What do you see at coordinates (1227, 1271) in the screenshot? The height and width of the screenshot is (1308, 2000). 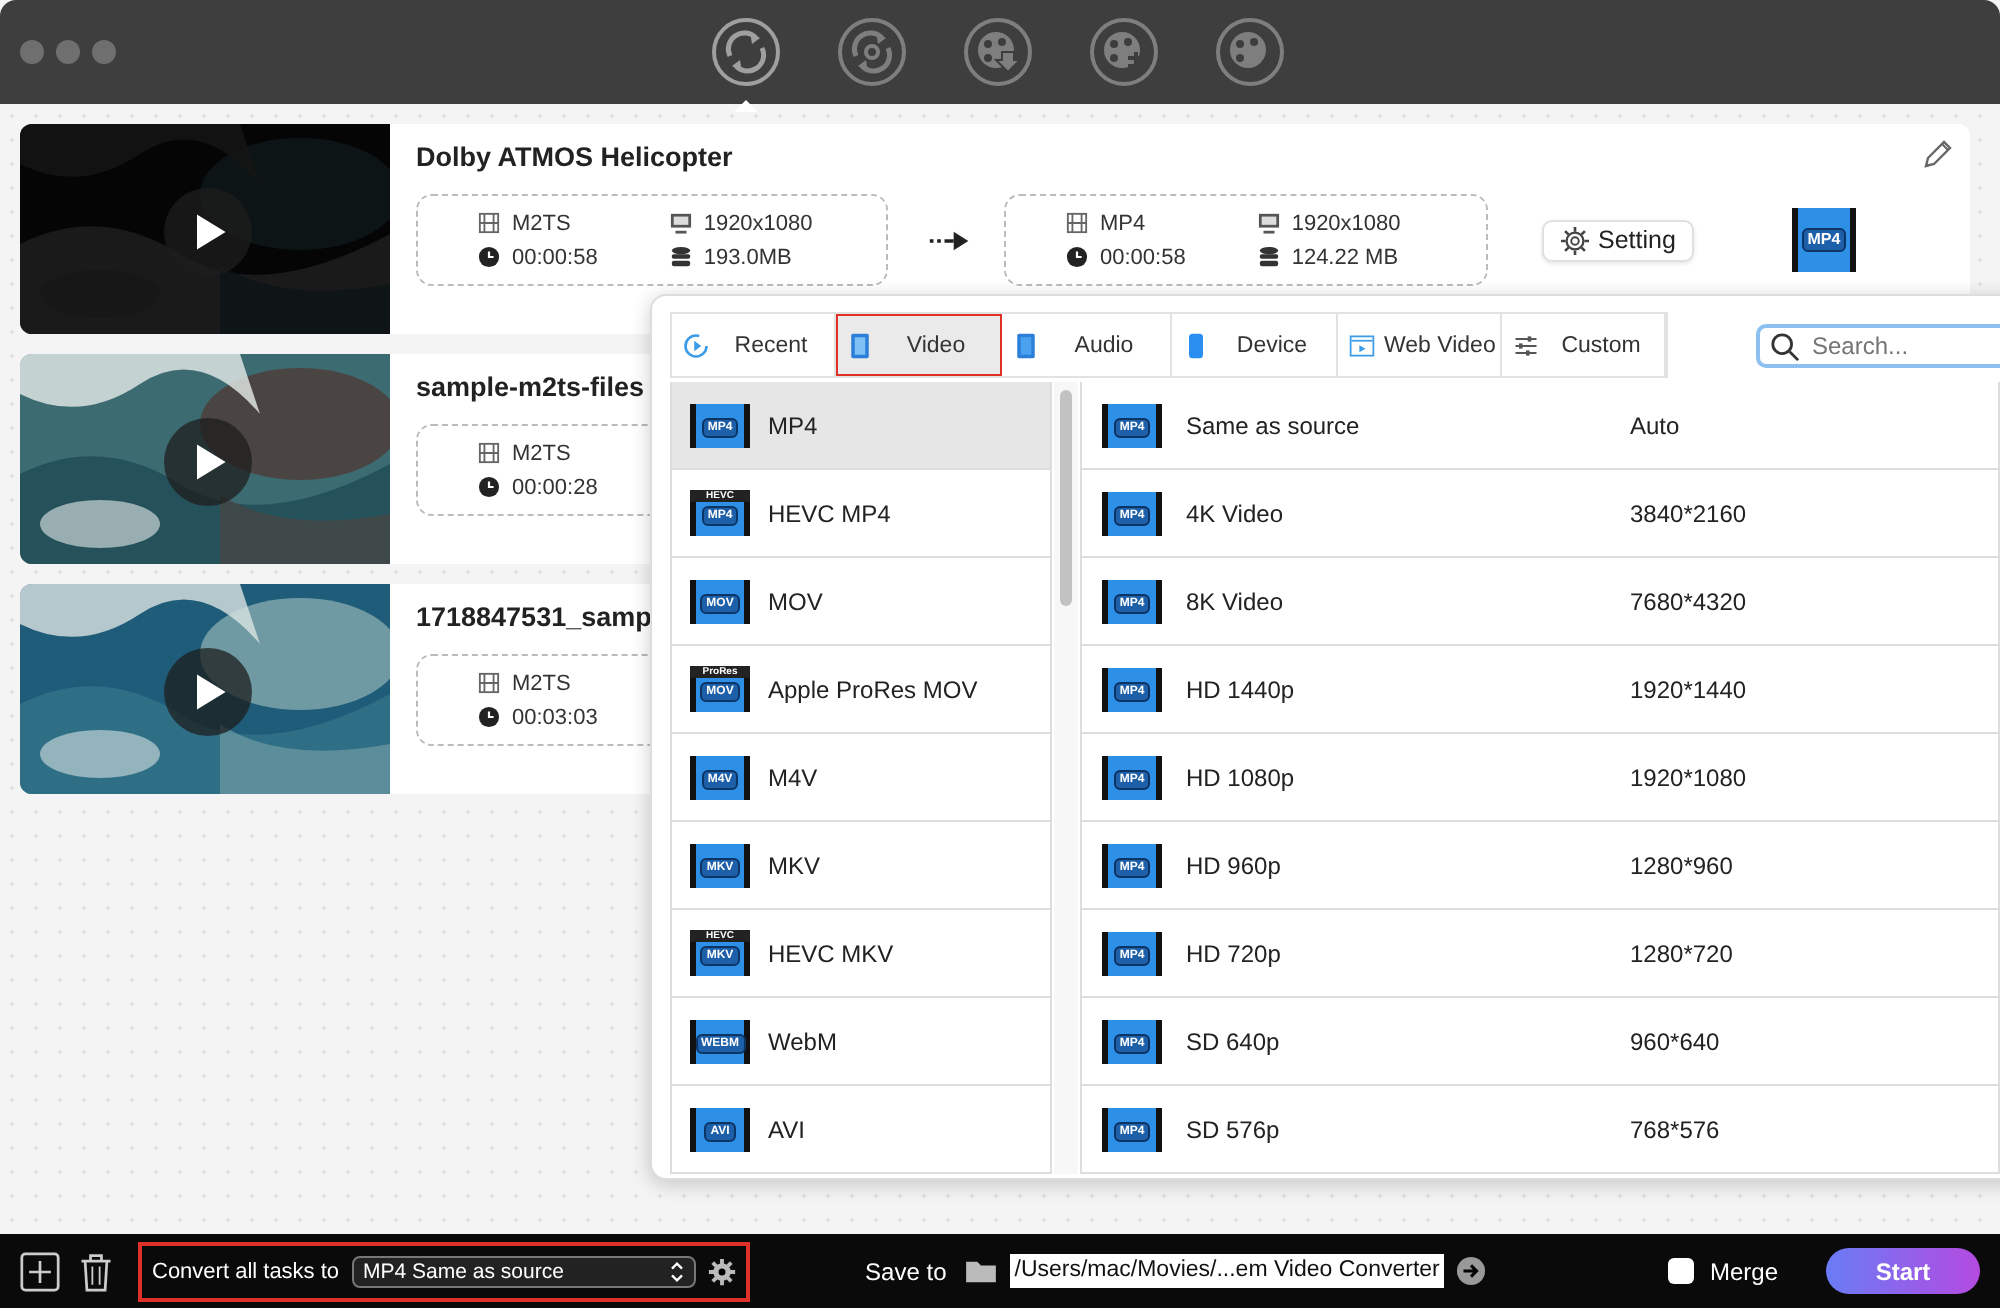 I see `save-path-field: /Users/mac/Movies/...em Video Converter` at bounding box center [1227, 1271].